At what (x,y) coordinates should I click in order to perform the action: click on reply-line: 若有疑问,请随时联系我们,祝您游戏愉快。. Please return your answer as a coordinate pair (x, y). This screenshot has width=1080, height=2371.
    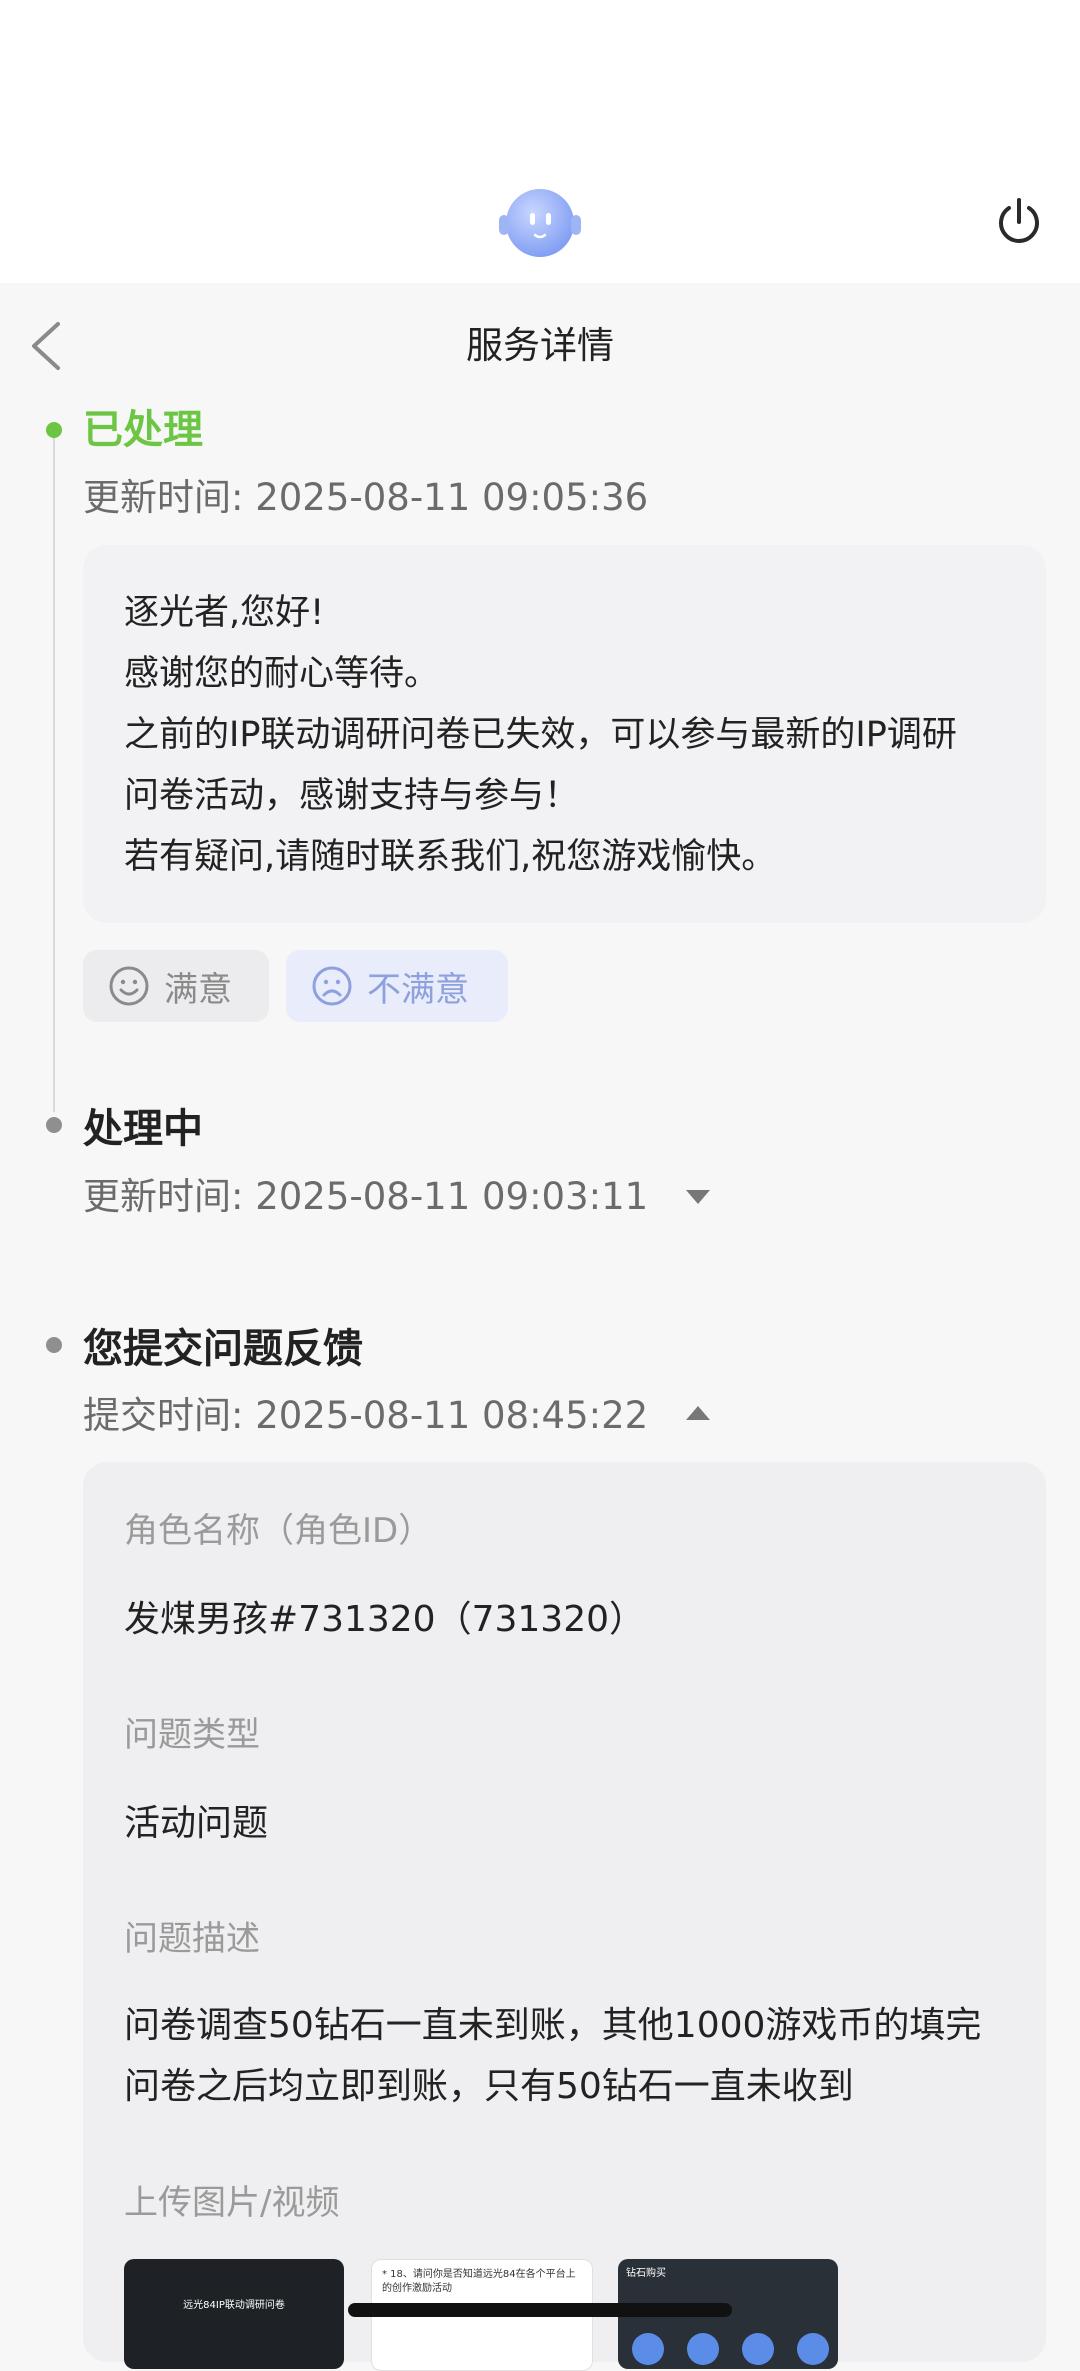
    Looking at the image, I should click on (450, 857).